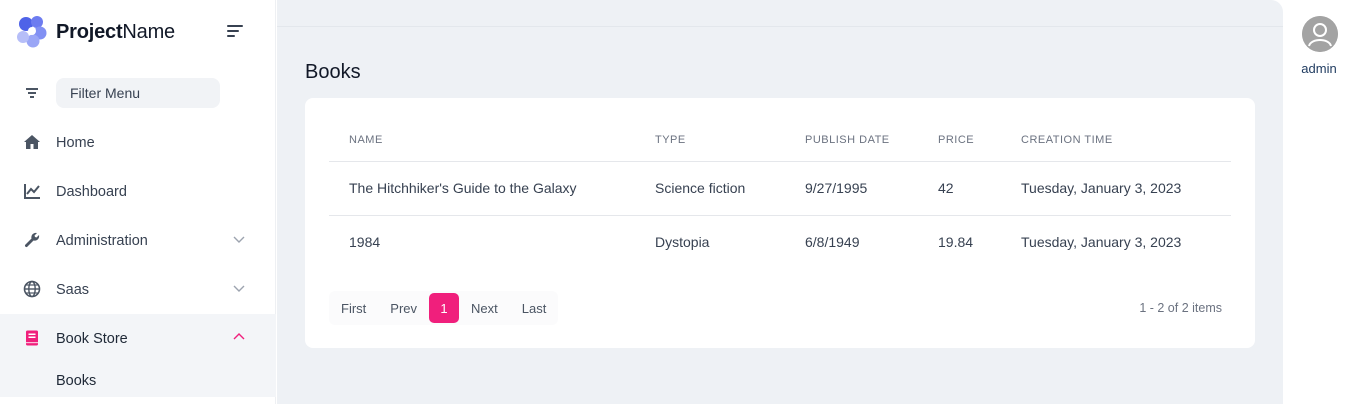 This screenshot has width=1355, height=404. Describe the element at coordinates (73, 289) in the screenshot. I see `sidebar-item-label: Saas` at that location.